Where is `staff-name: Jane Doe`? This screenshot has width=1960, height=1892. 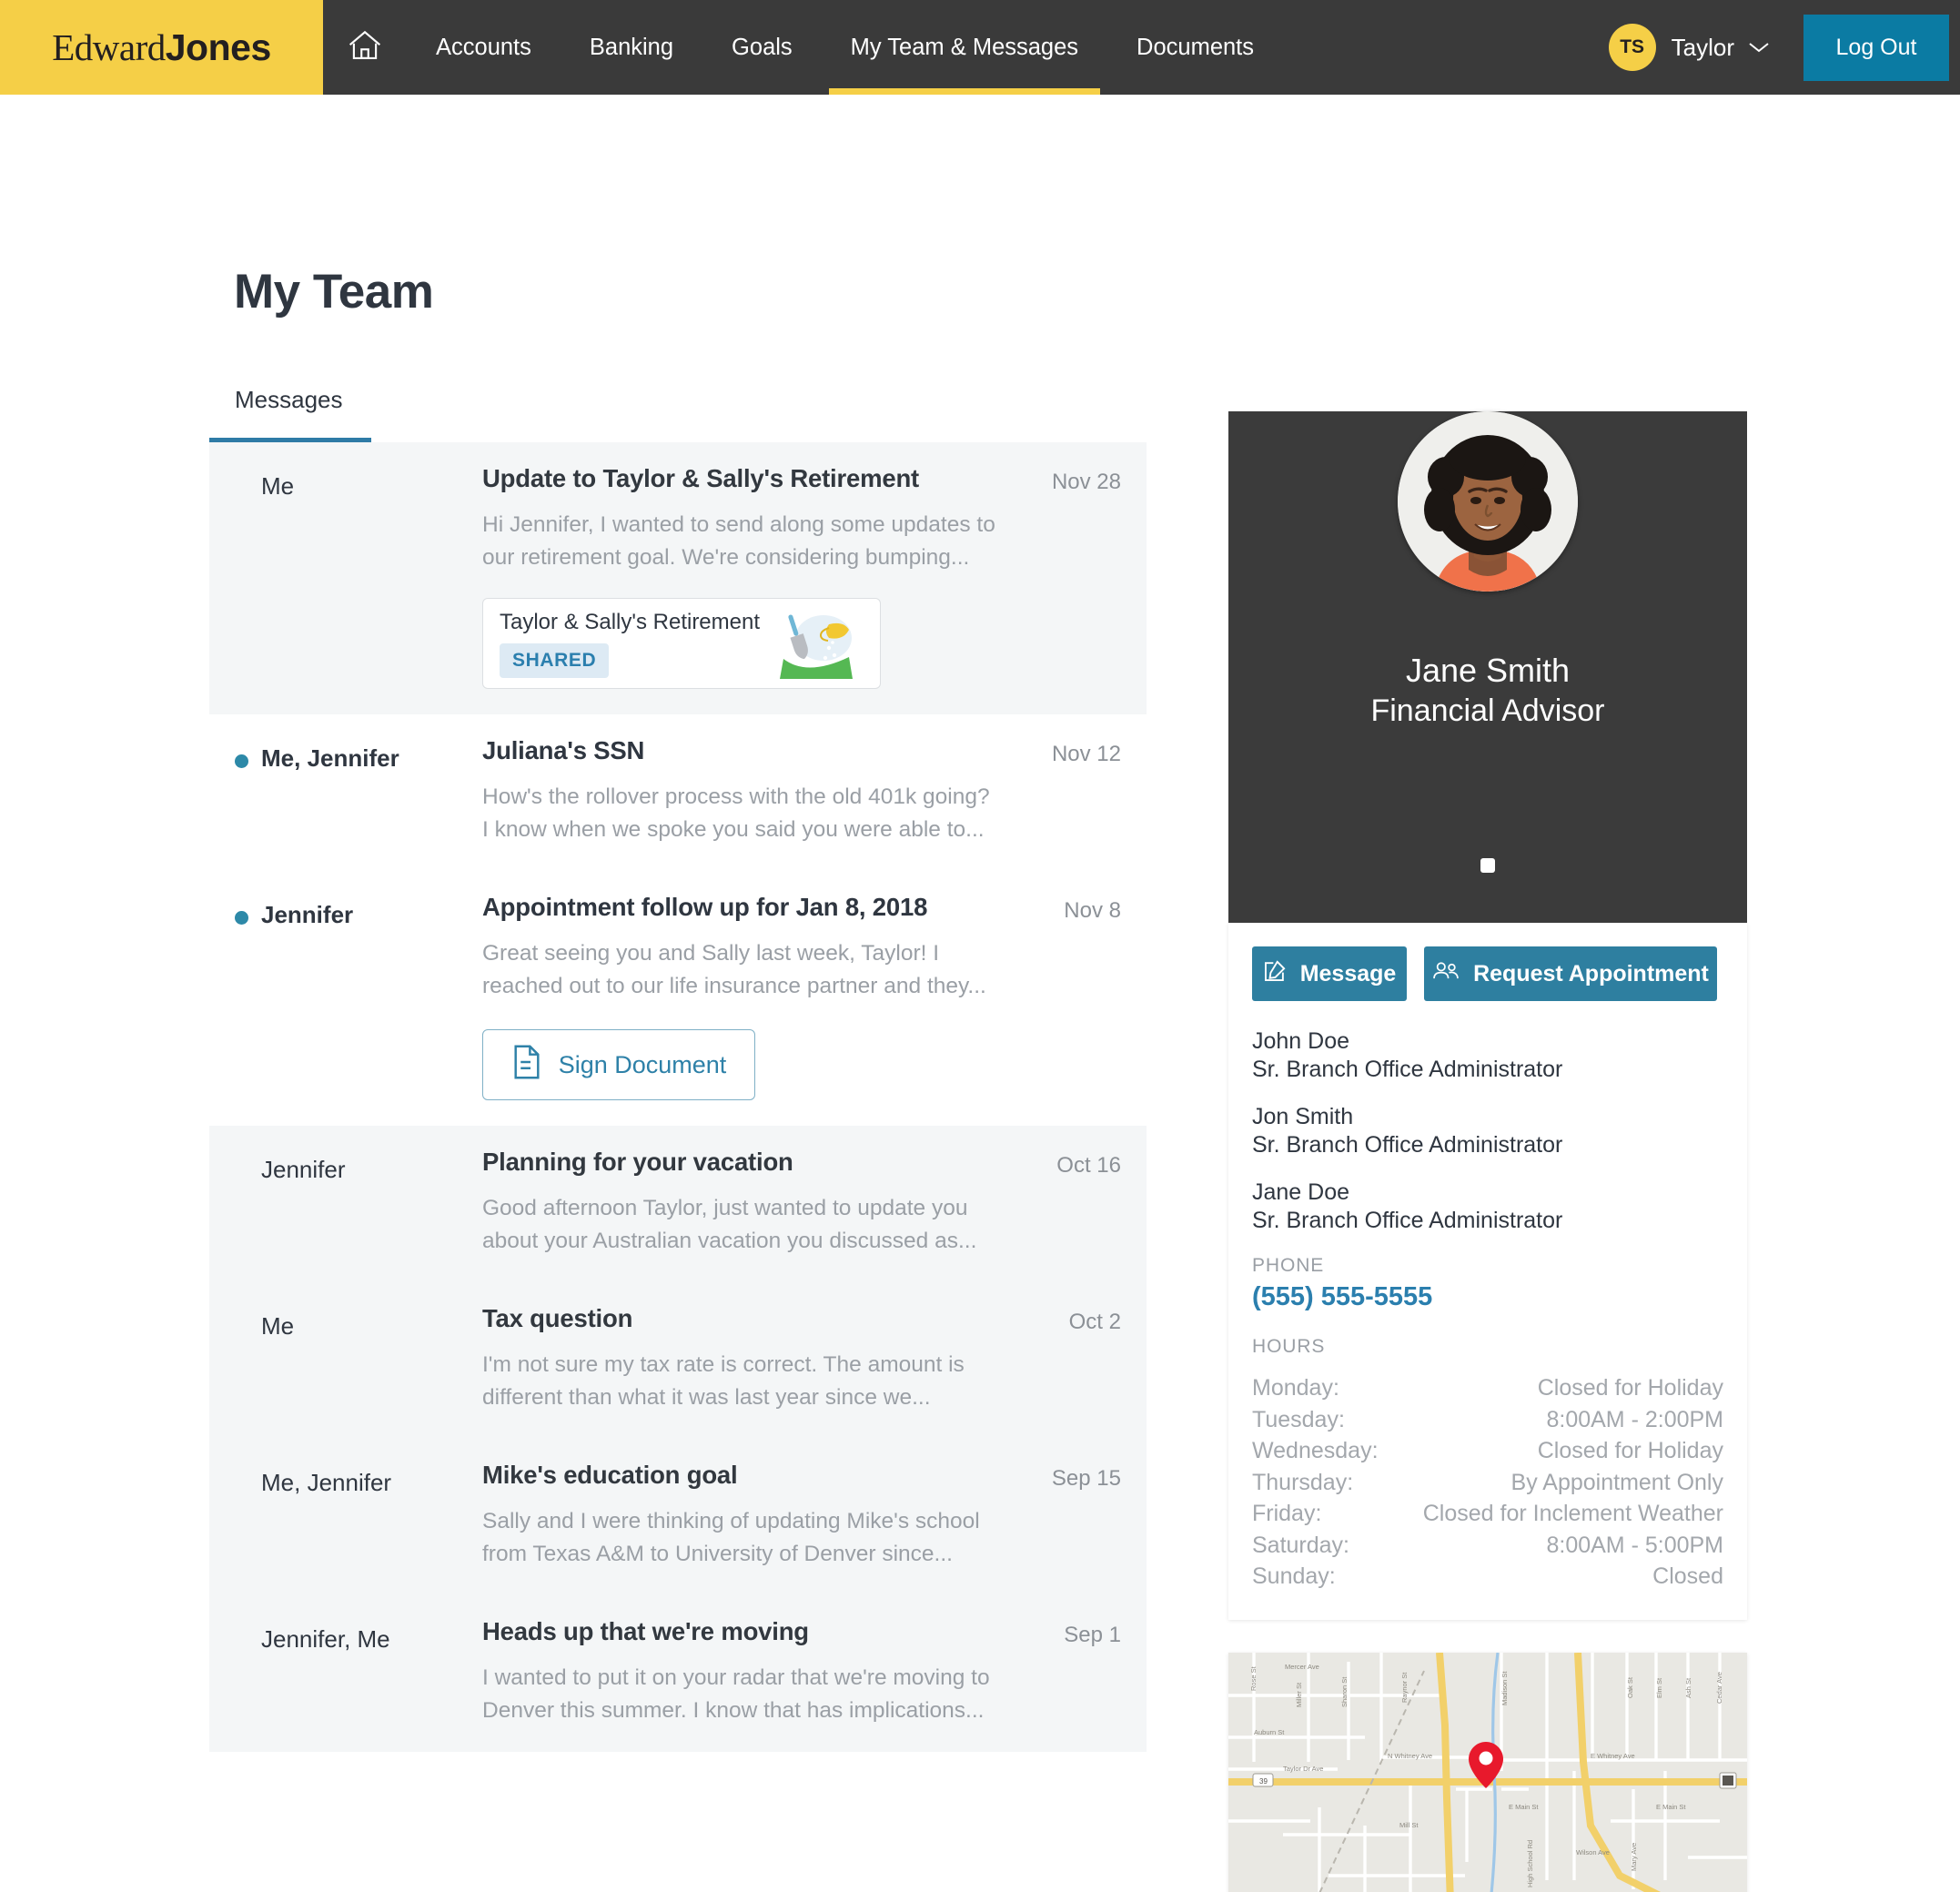 staff-name: Jane Doe is located at coordinates (1301, 1192).